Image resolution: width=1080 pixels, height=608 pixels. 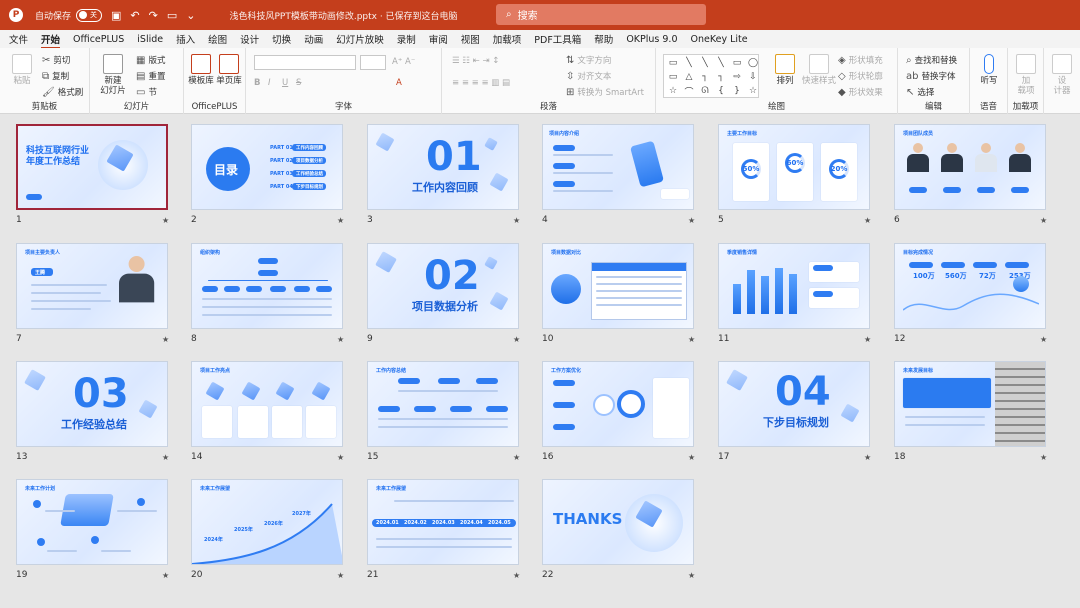 I want to click on bold-button: B, so click(x=257, y=83).